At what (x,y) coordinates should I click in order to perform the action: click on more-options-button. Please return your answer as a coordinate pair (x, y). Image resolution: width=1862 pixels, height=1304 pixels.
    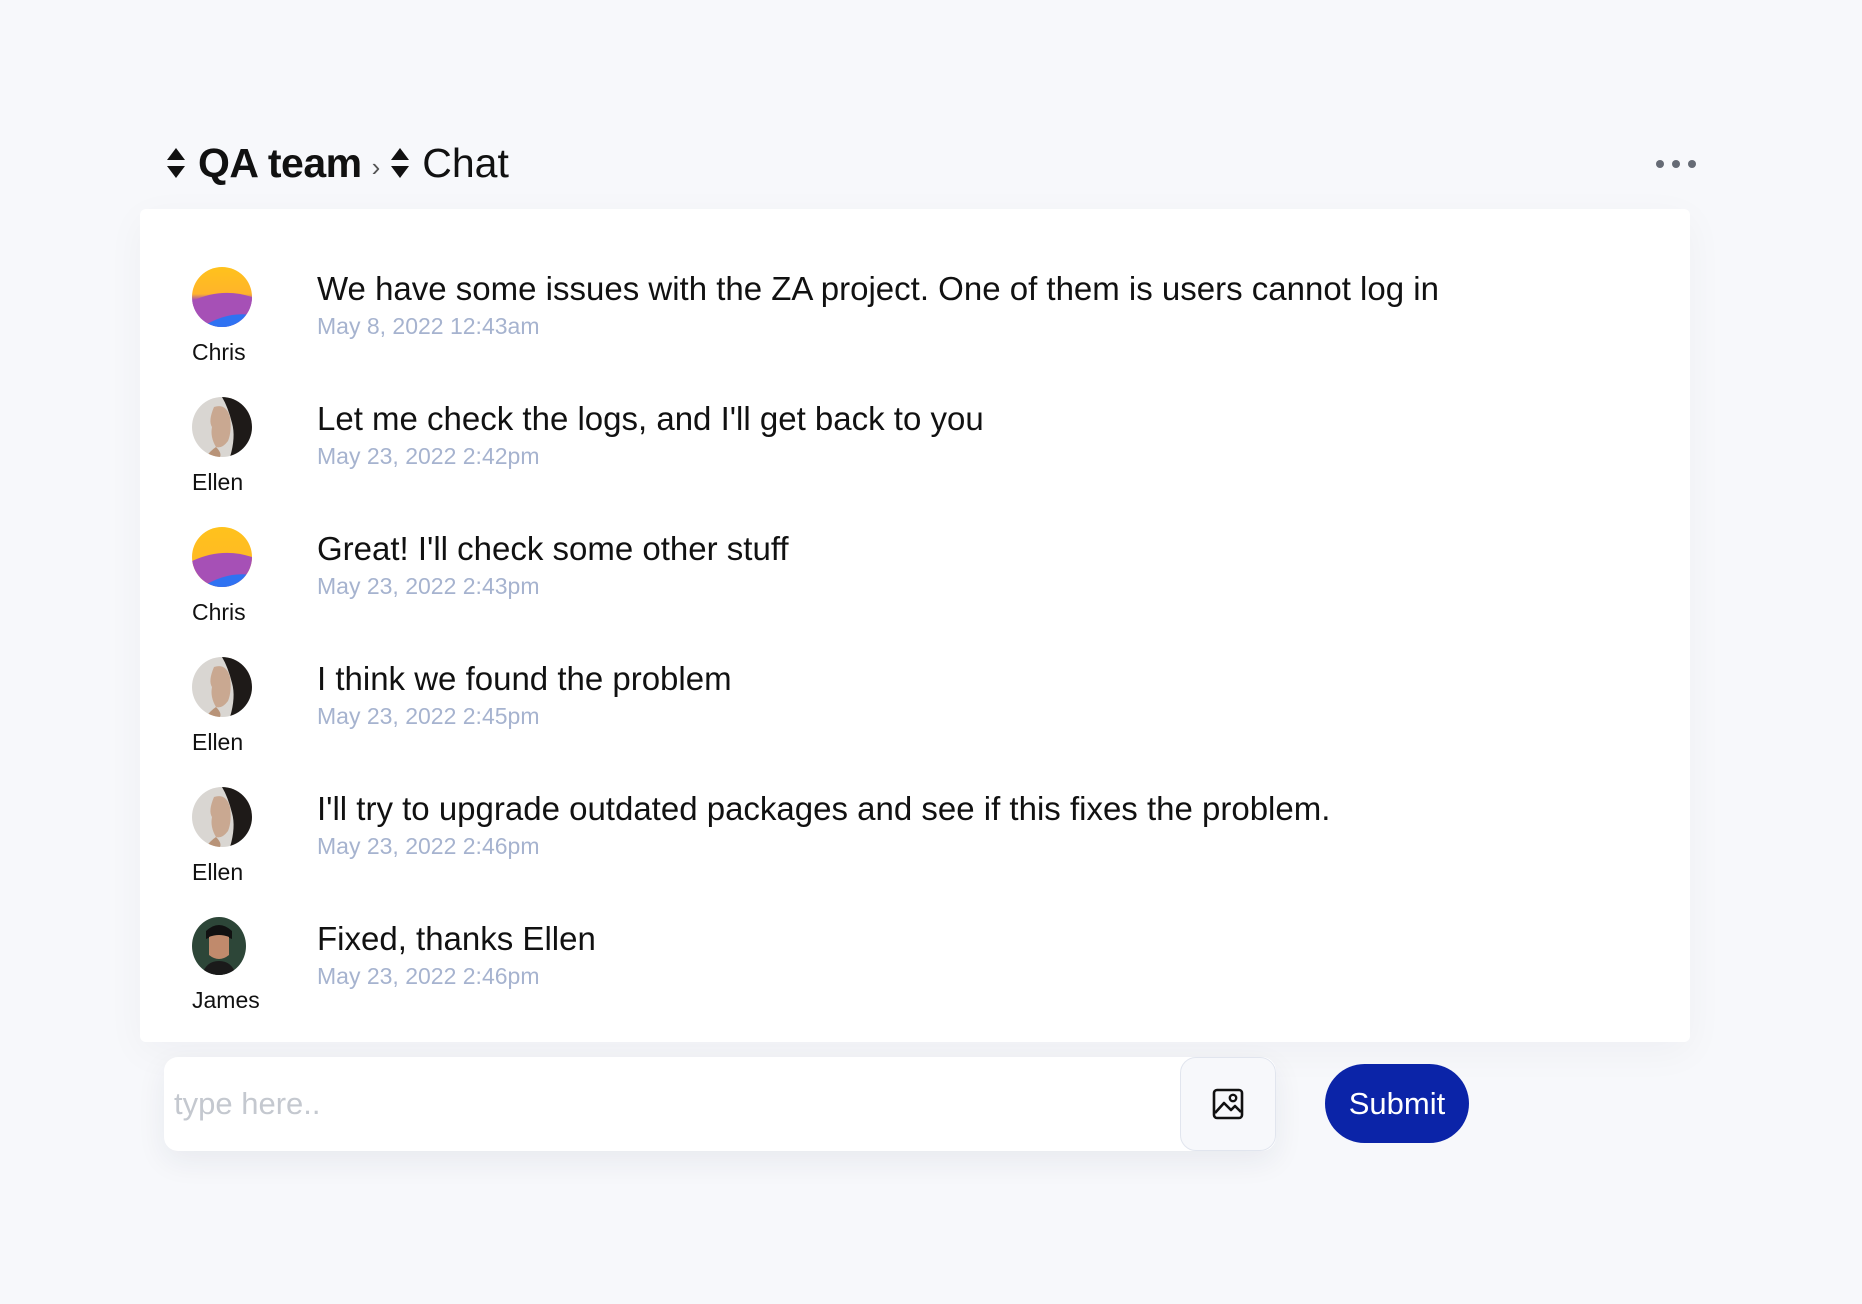
    Looking at the image, I should click on (1676, 164).